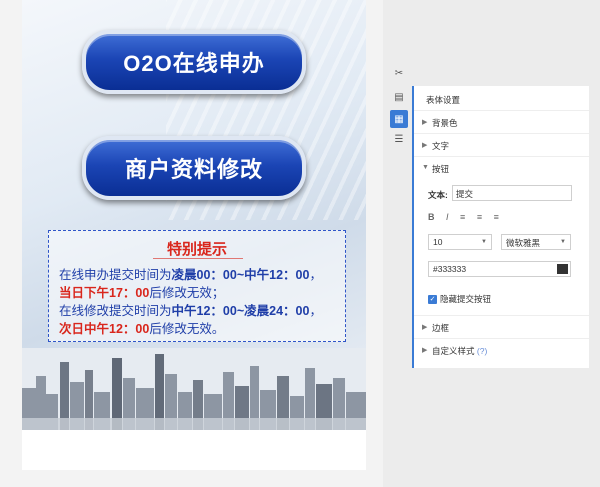 The height and width of the screenshot is (487, 600). What do you see at coordinates (499, 269) in the screenshot?
I see `button-color-input: #333333` at bounding box center [499, 269].